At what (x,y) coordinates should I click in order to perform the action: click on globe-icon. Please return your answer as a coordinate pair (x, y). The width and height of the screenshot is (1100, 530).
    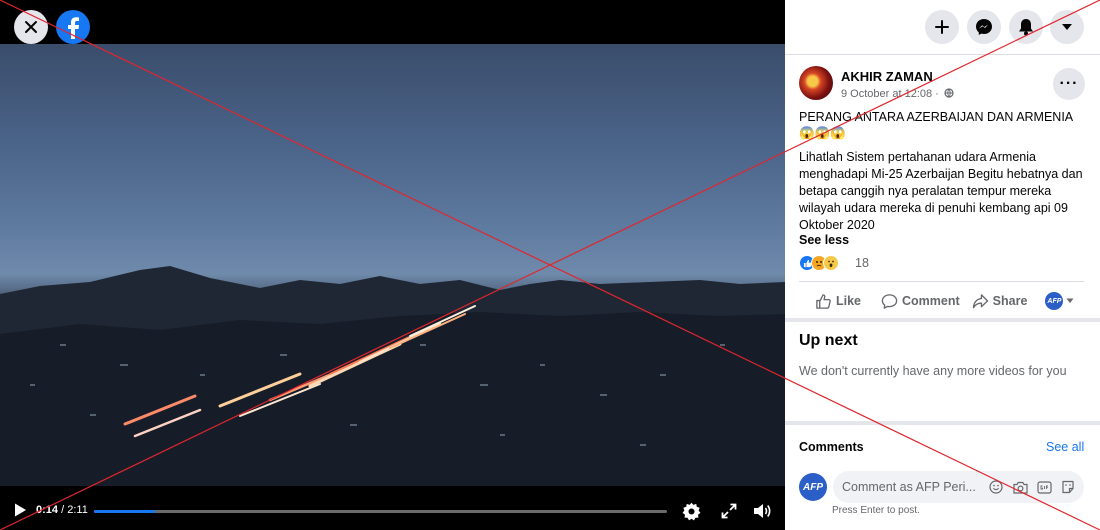
    Looking at the image, I should click on (949, 93).